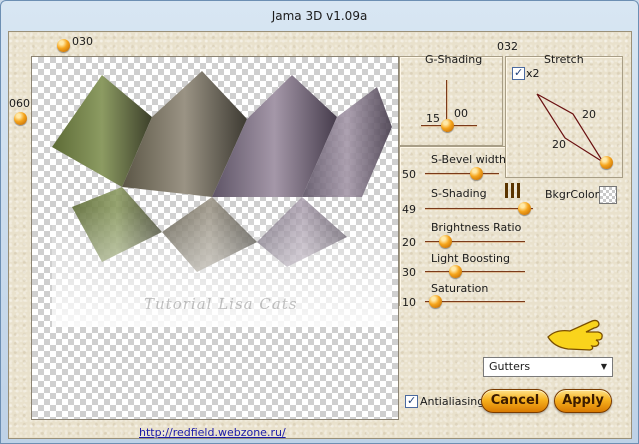  Describe the element at coordinates (319, 16) in the screenshot. I see `window-title: Jama 3D v1.09a` at that location.